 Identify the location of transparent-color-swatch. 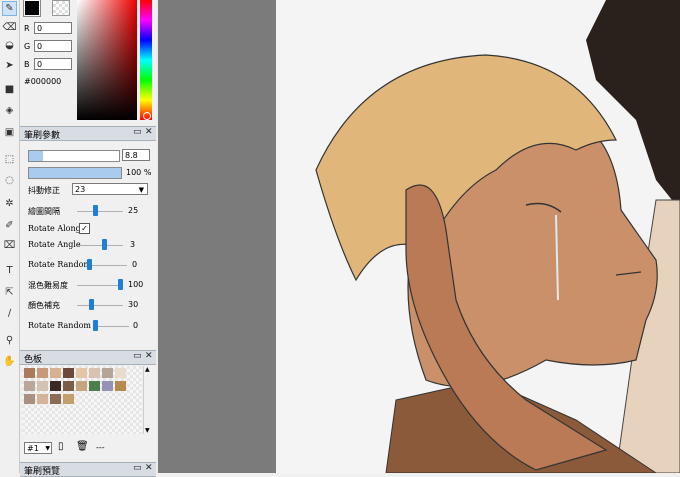
(61, 8).